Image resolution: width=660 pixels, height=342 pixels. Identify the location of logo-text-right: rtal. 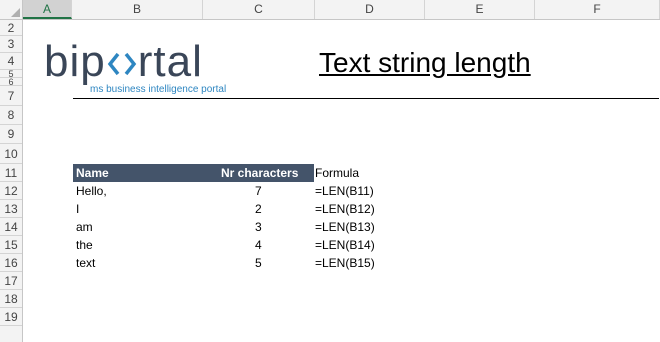
(170, 61).